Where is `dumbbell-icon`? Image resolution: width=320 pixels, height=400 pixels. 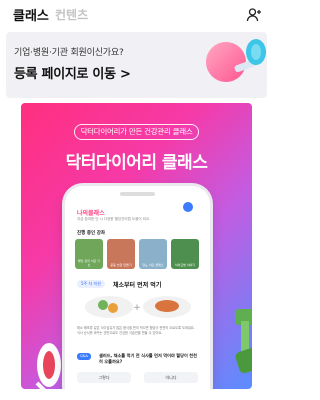 dumbbell-icon is located at coordinates (243, 341).